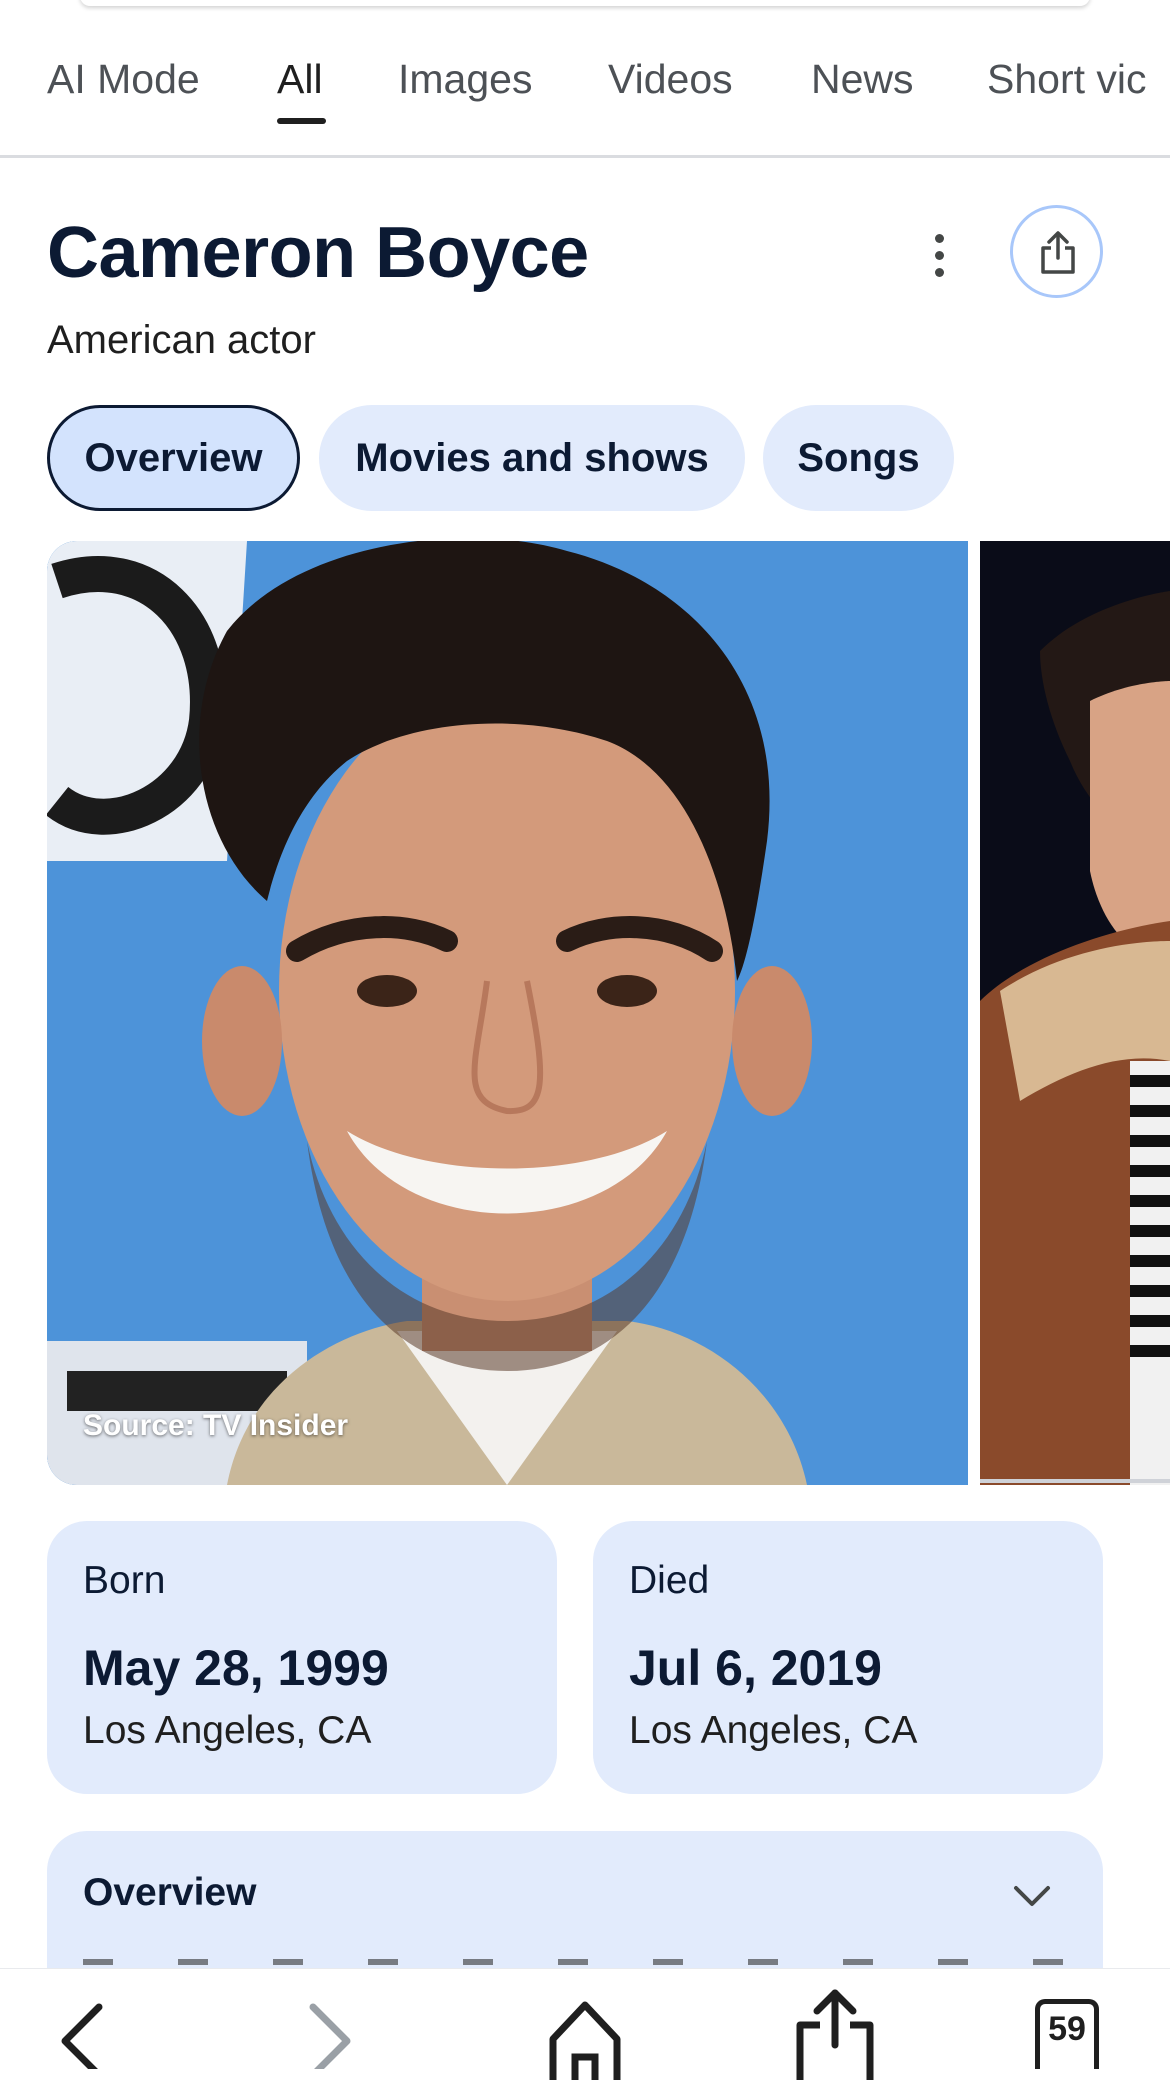  I want to click on entity-title: Cameron Boyce, so click(318, 253).